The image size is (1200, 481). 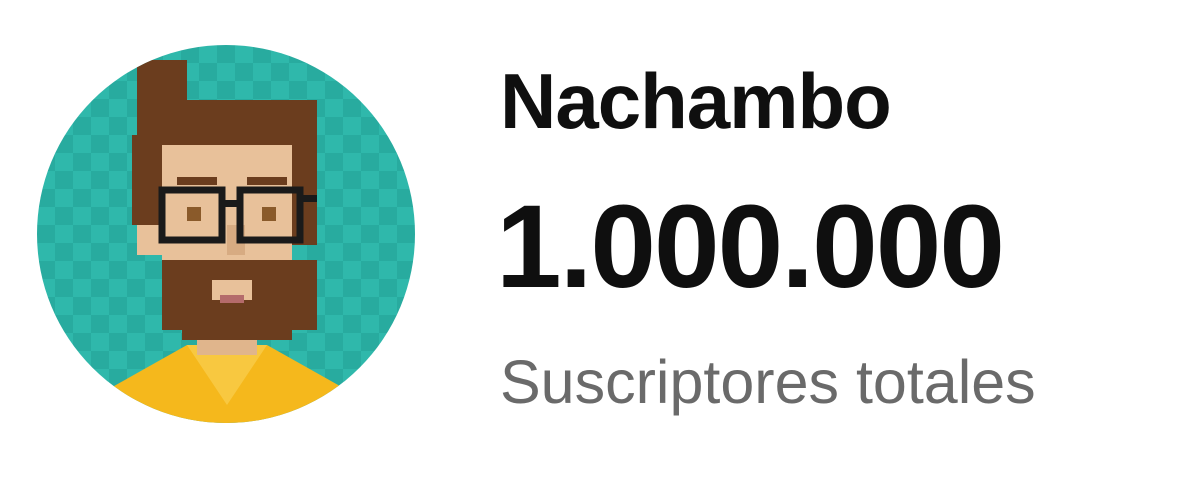 I want to click on subscriber-count: 1.000.000, so click(x=750, y=247).